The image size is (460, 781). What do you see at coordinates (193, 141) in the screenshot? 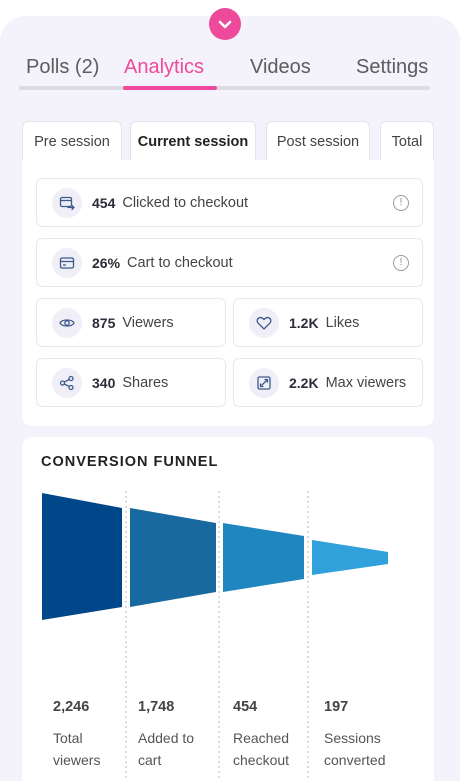
I see `tab-current-session: Current session` at bounding box center [193, 141].